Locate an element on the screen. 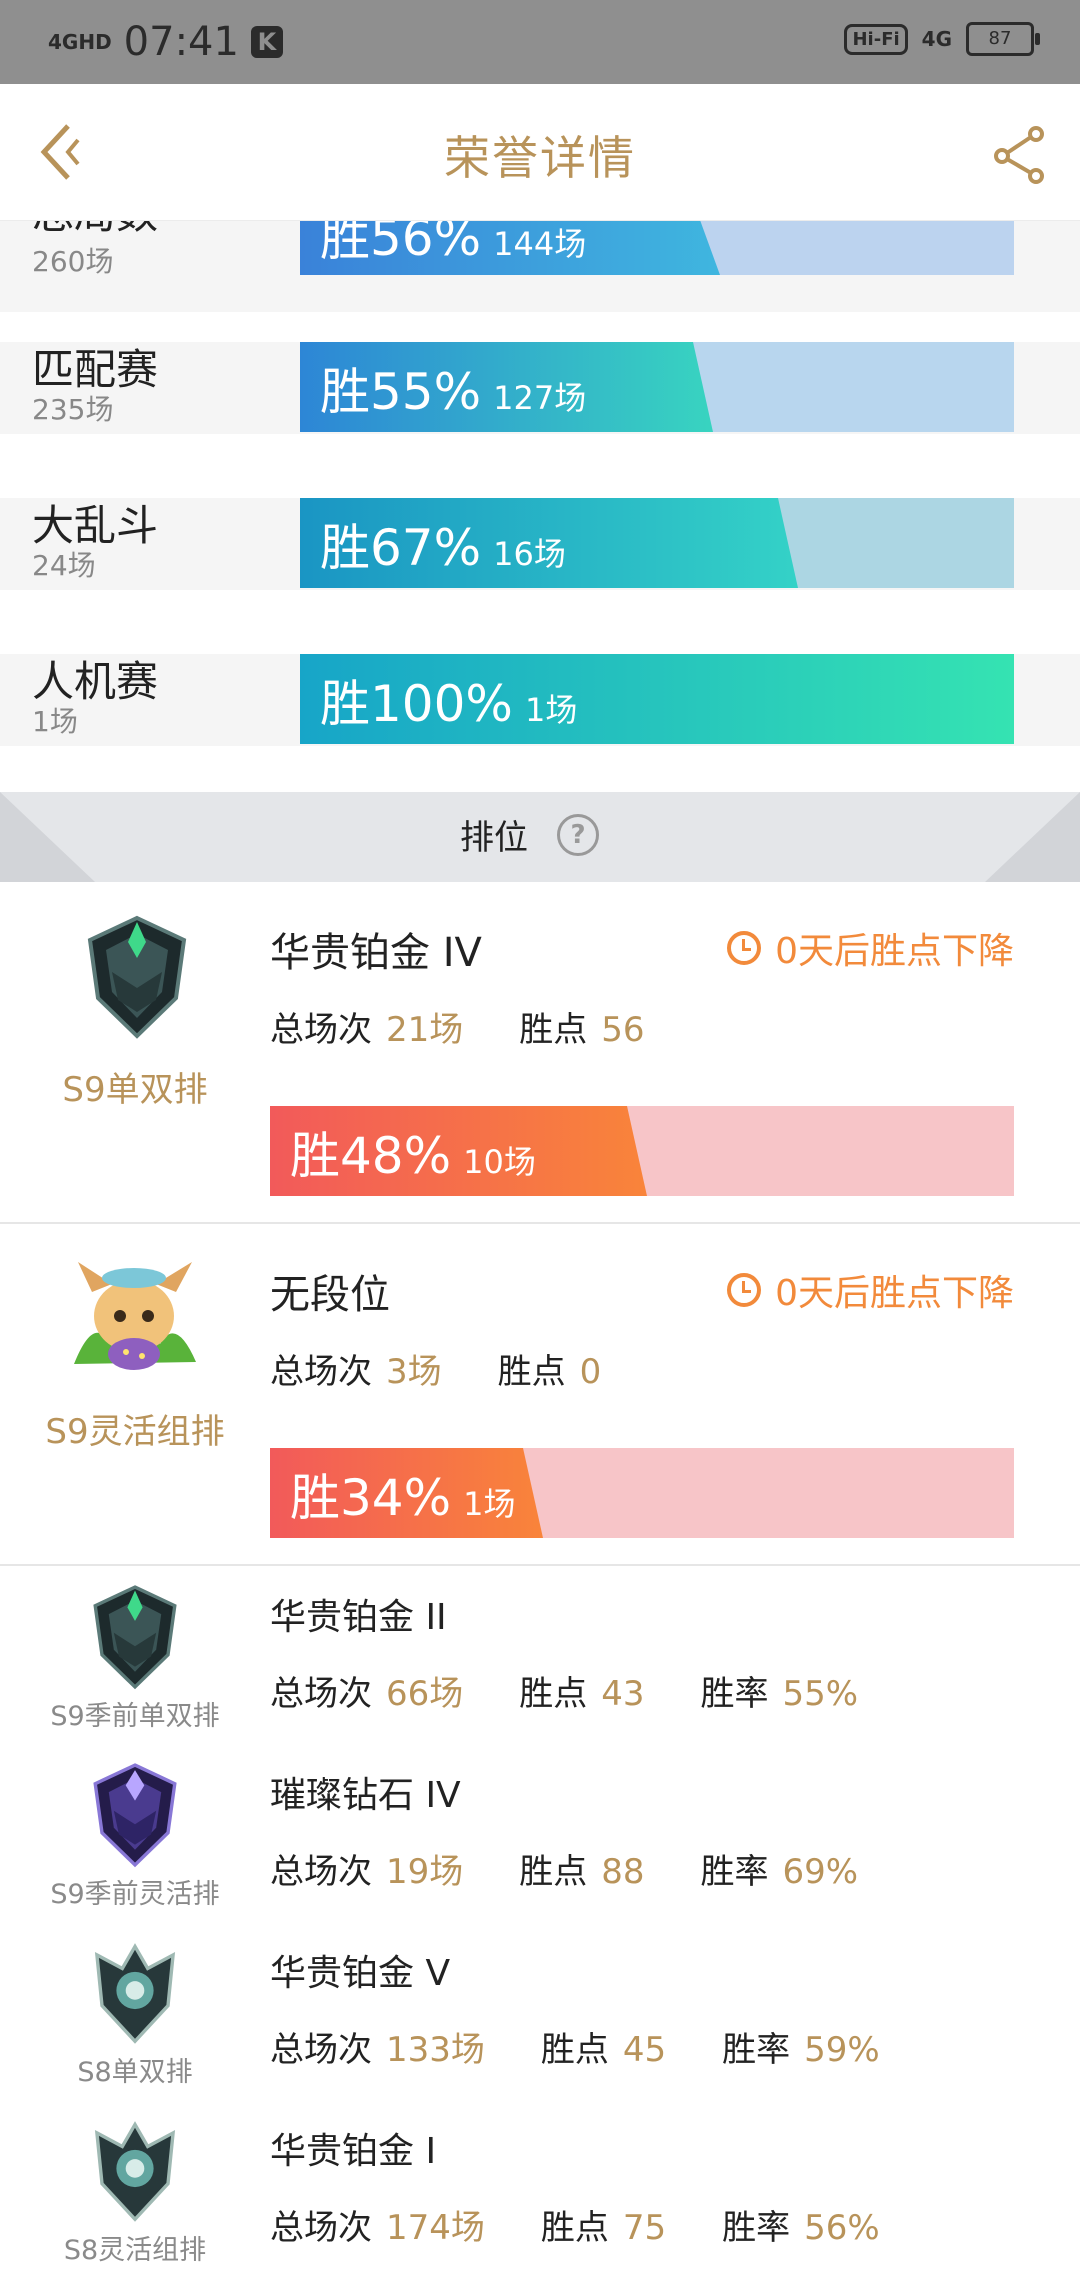 This screenshot has width=1080, height=2280. win-bar-text: 胜48% 10场 is located at coordinates (413, 1152).